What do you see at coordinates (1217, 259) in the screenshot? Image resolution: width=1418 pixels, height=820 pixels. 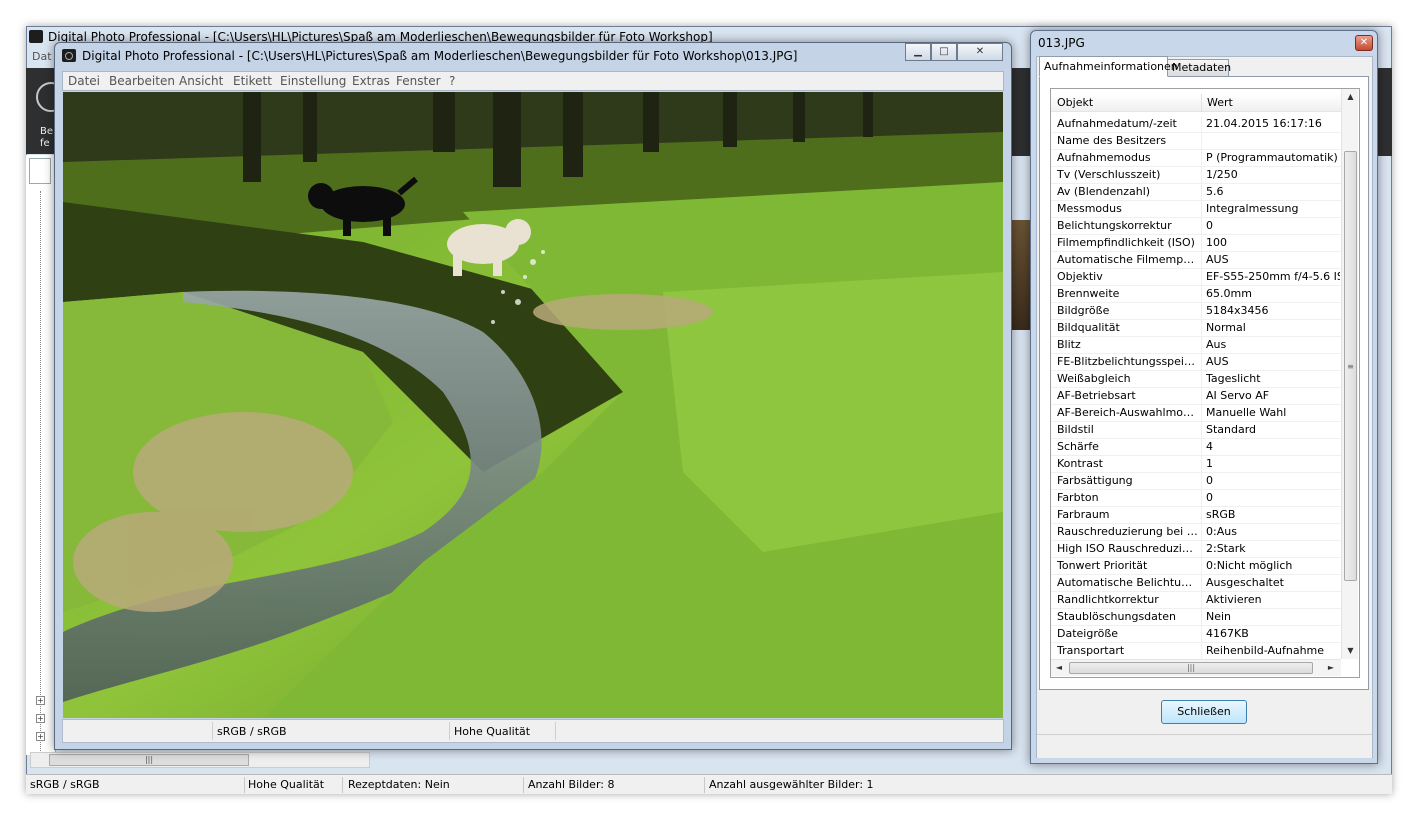 I see `row-value: AUS` at bounding box center [1217, 259].